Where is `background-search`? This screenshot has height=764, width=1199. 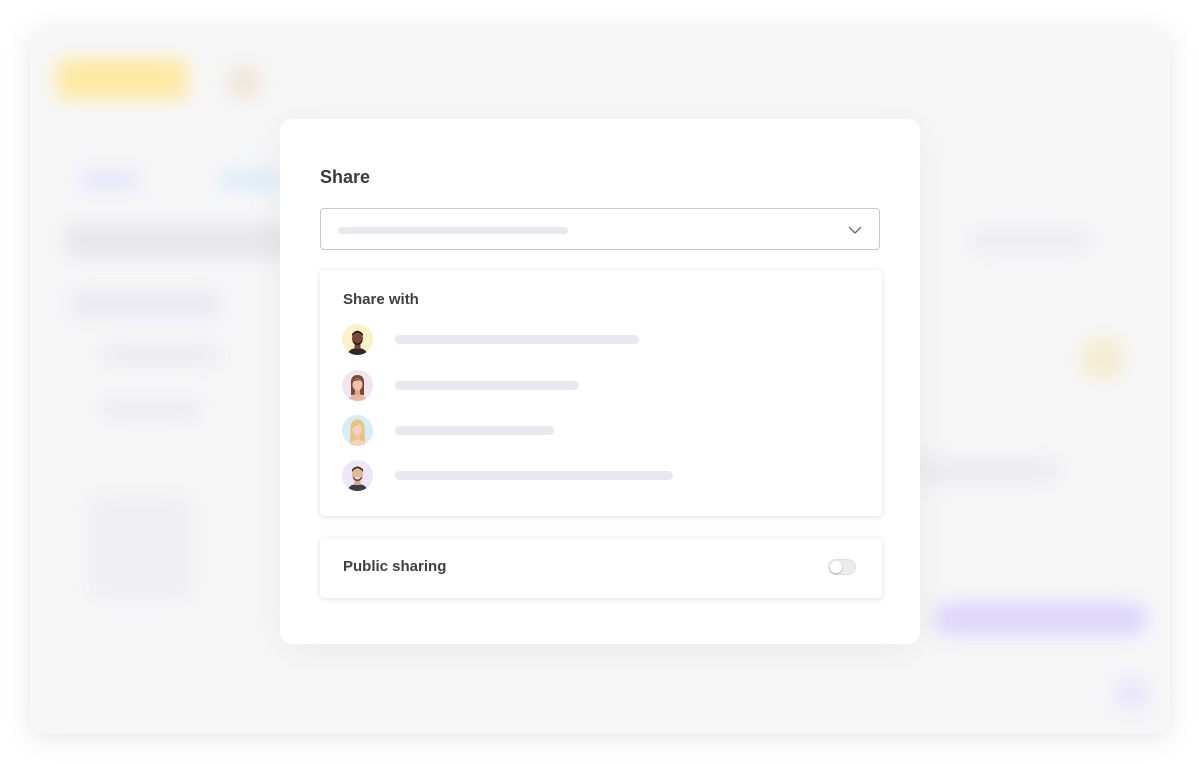 background-search is located at coordinates (179, 241).